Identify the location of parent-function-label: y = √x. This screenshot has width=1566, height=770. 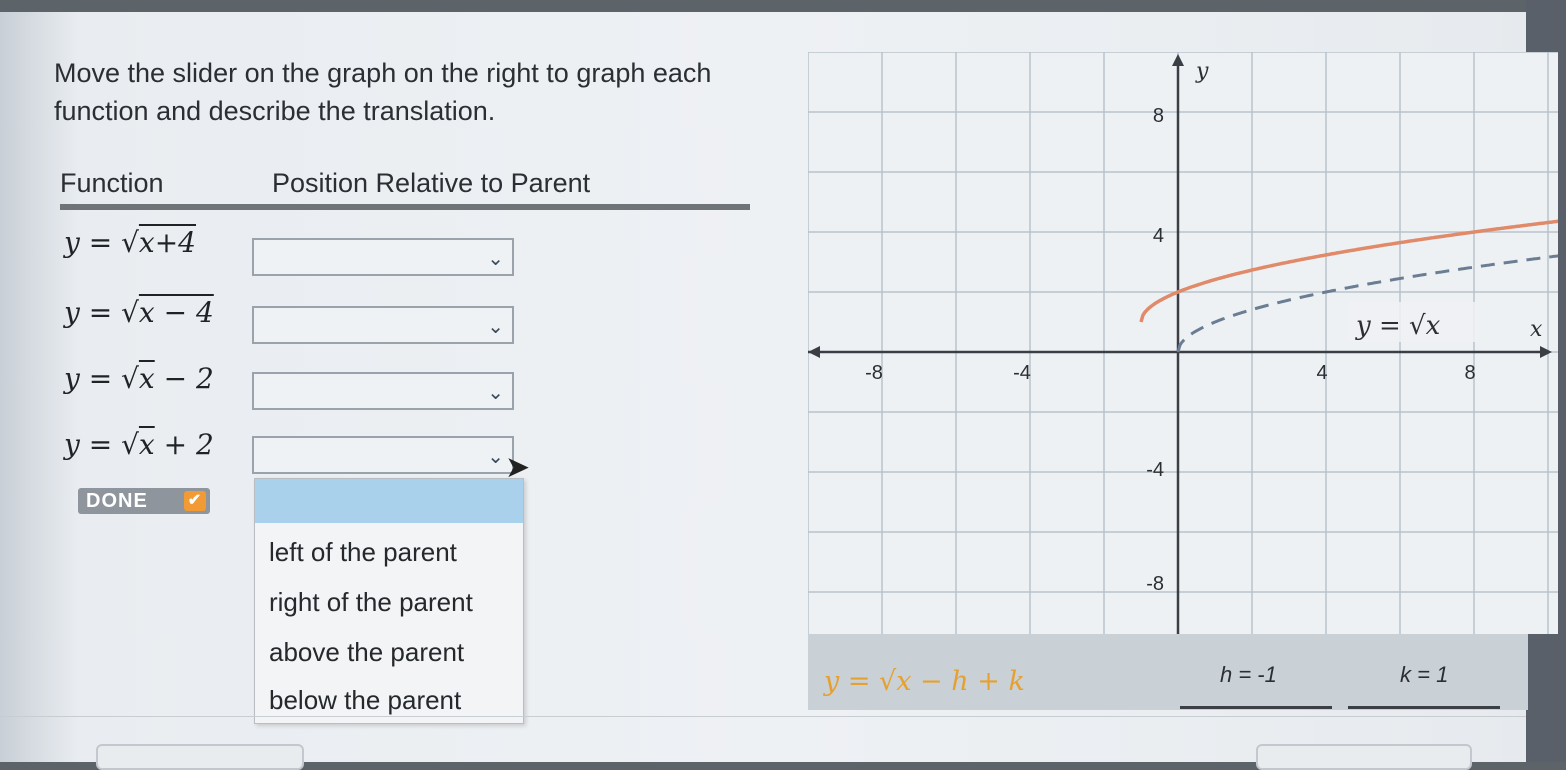
(1398, 326).